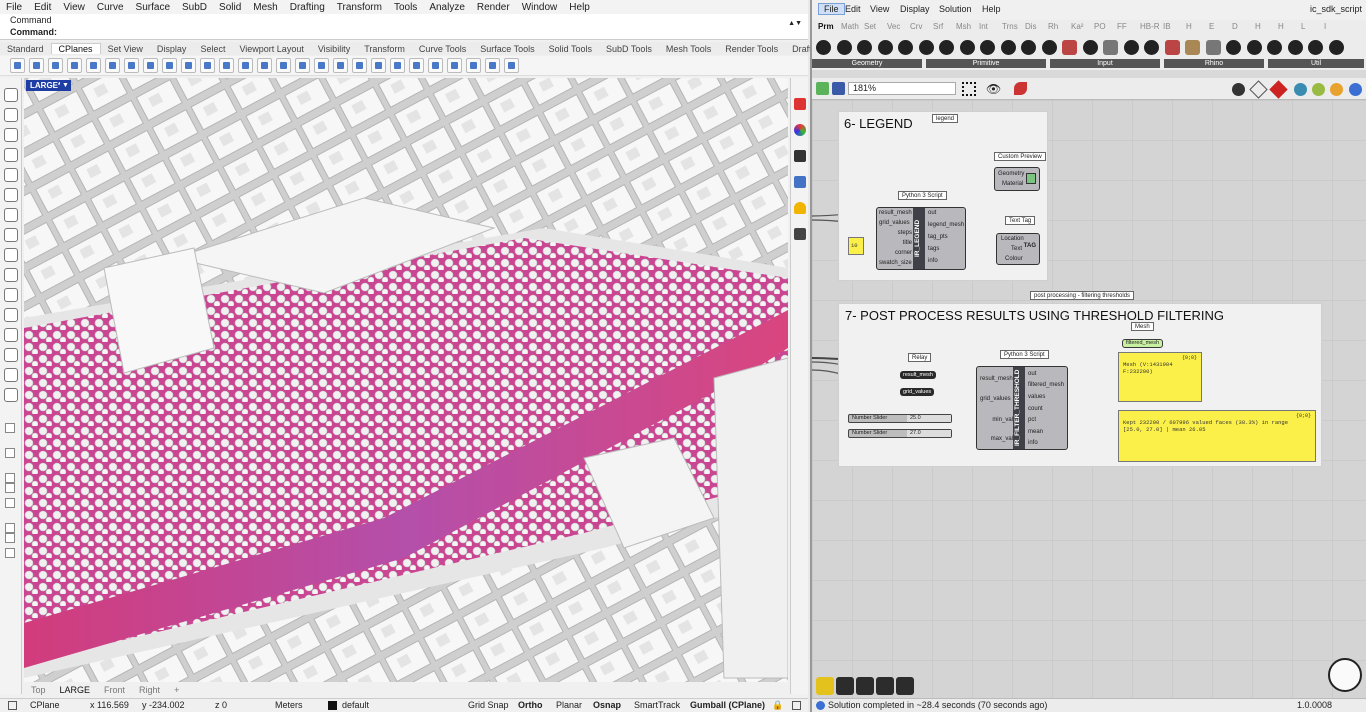 The width and height of the screenshot is (1366, 712). Describe the element at coordinates (1151, 47) in the screenshot. I see `gh-component-17-icon` at that location.